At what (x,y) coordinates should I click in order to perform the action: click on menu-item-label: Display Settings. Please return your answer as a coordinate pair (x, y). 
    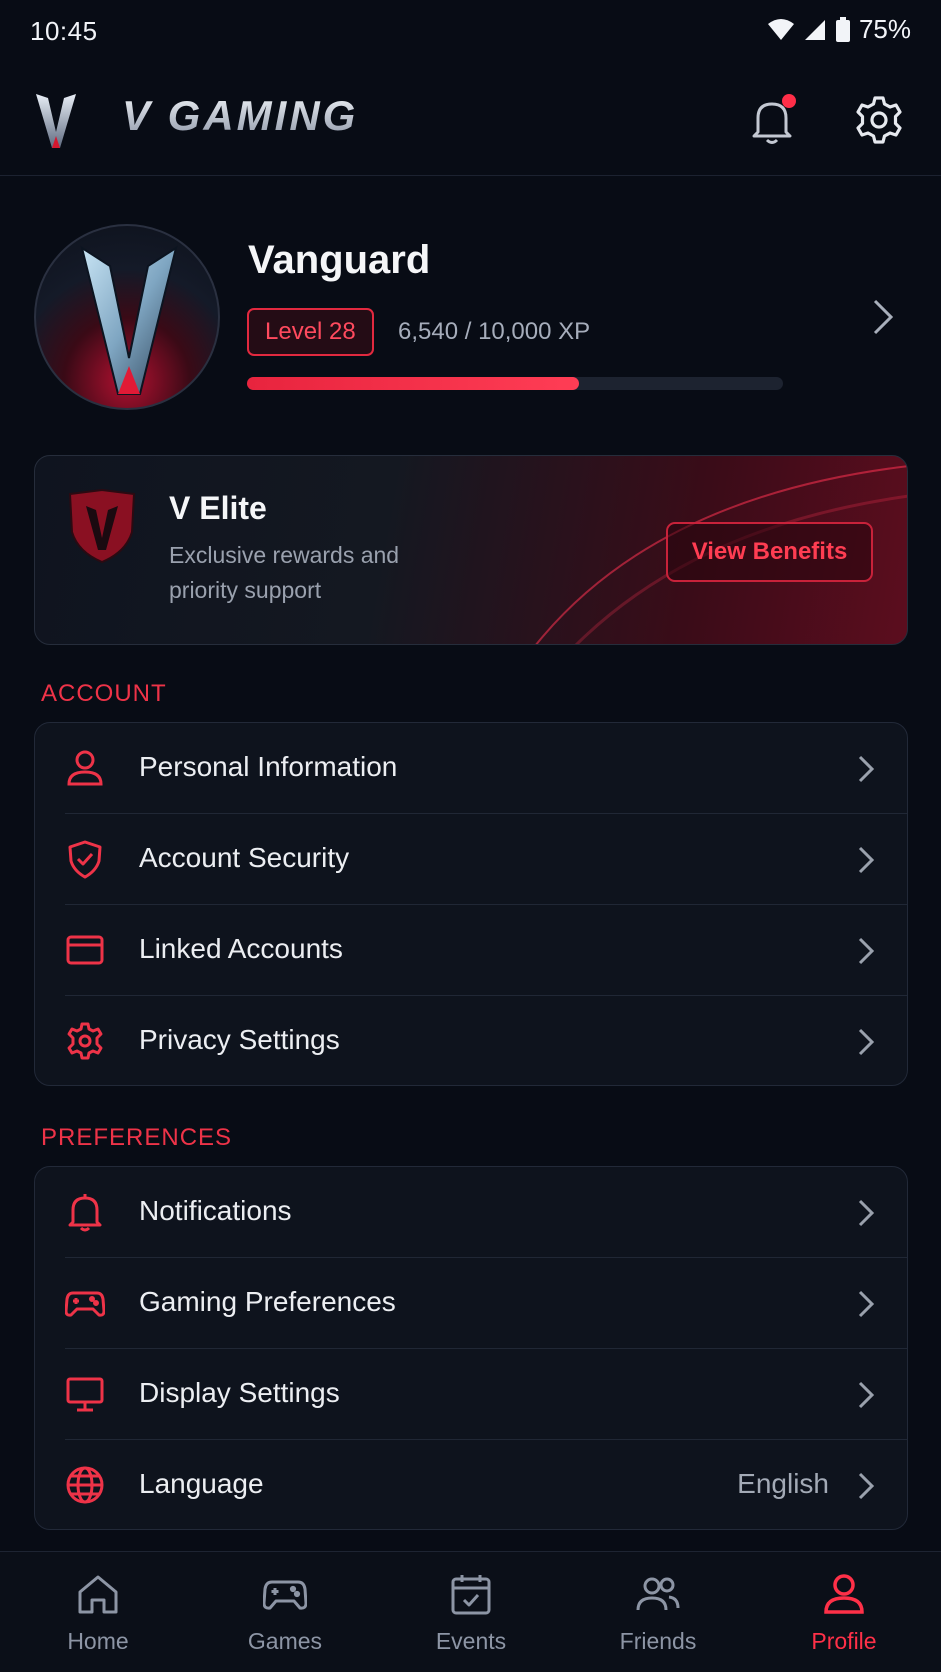
    Looking at the image, I should click on (239, 1392).